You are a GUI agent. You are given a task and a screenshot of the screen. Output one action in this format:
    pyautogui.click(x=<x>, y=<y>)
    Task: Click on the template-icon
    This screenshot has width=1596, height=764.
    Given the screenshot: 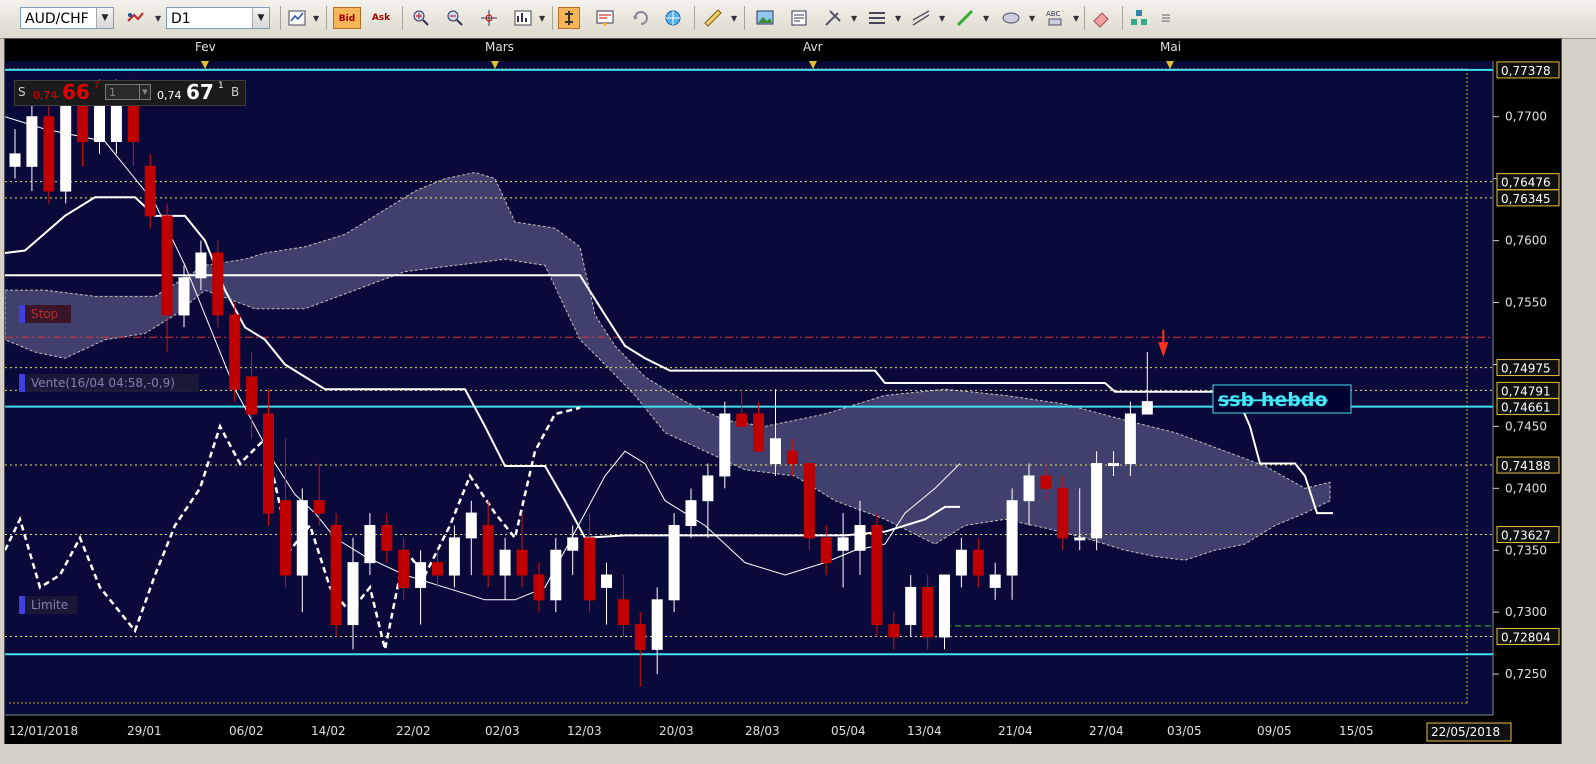 What is the action you would take?
    pyautogui.click(x=605, y=18)
    